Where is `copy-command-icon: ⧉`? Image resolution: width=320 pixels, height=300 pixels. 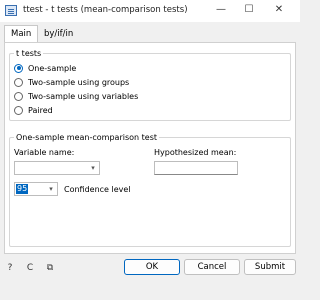 copy-command-icon: ⧉ is located at coordinates (50, 268).